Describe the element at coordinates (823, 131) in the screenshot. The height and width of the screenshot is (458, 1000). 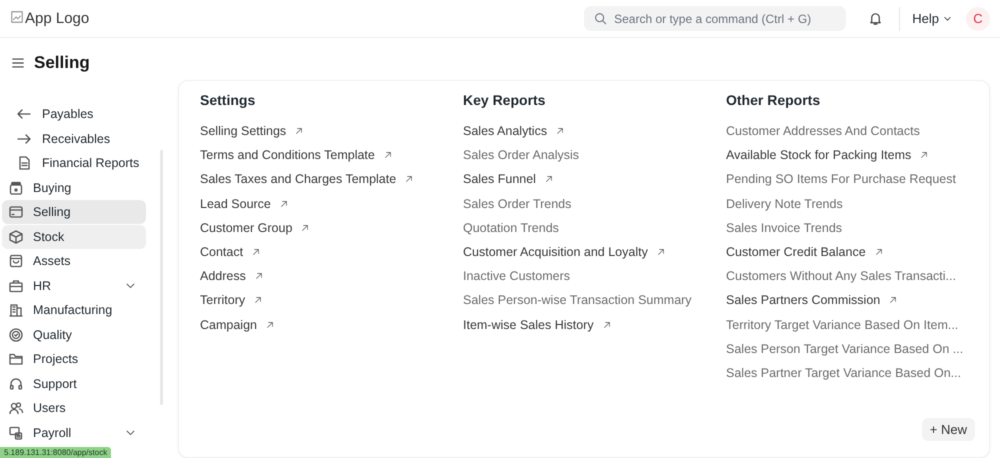
I see `link: Customer Addresses And Contacts` at that location.